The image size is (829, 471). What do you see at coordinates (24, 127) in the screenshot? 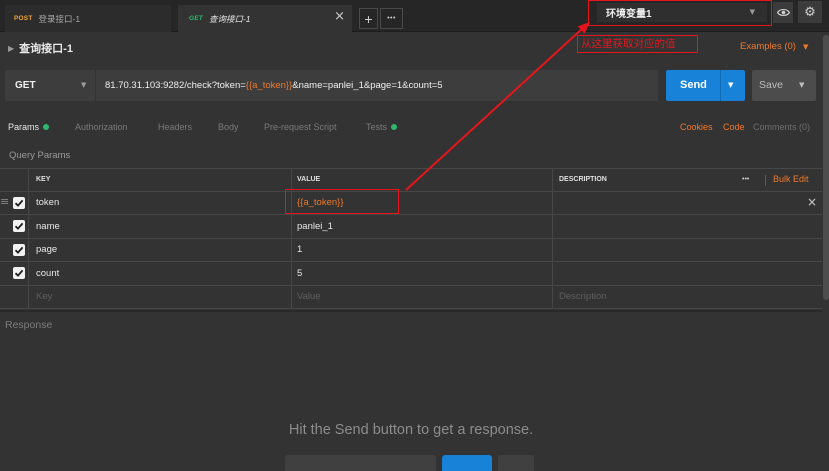
I see `tab-label: Params` at bounding box center [24, 127].